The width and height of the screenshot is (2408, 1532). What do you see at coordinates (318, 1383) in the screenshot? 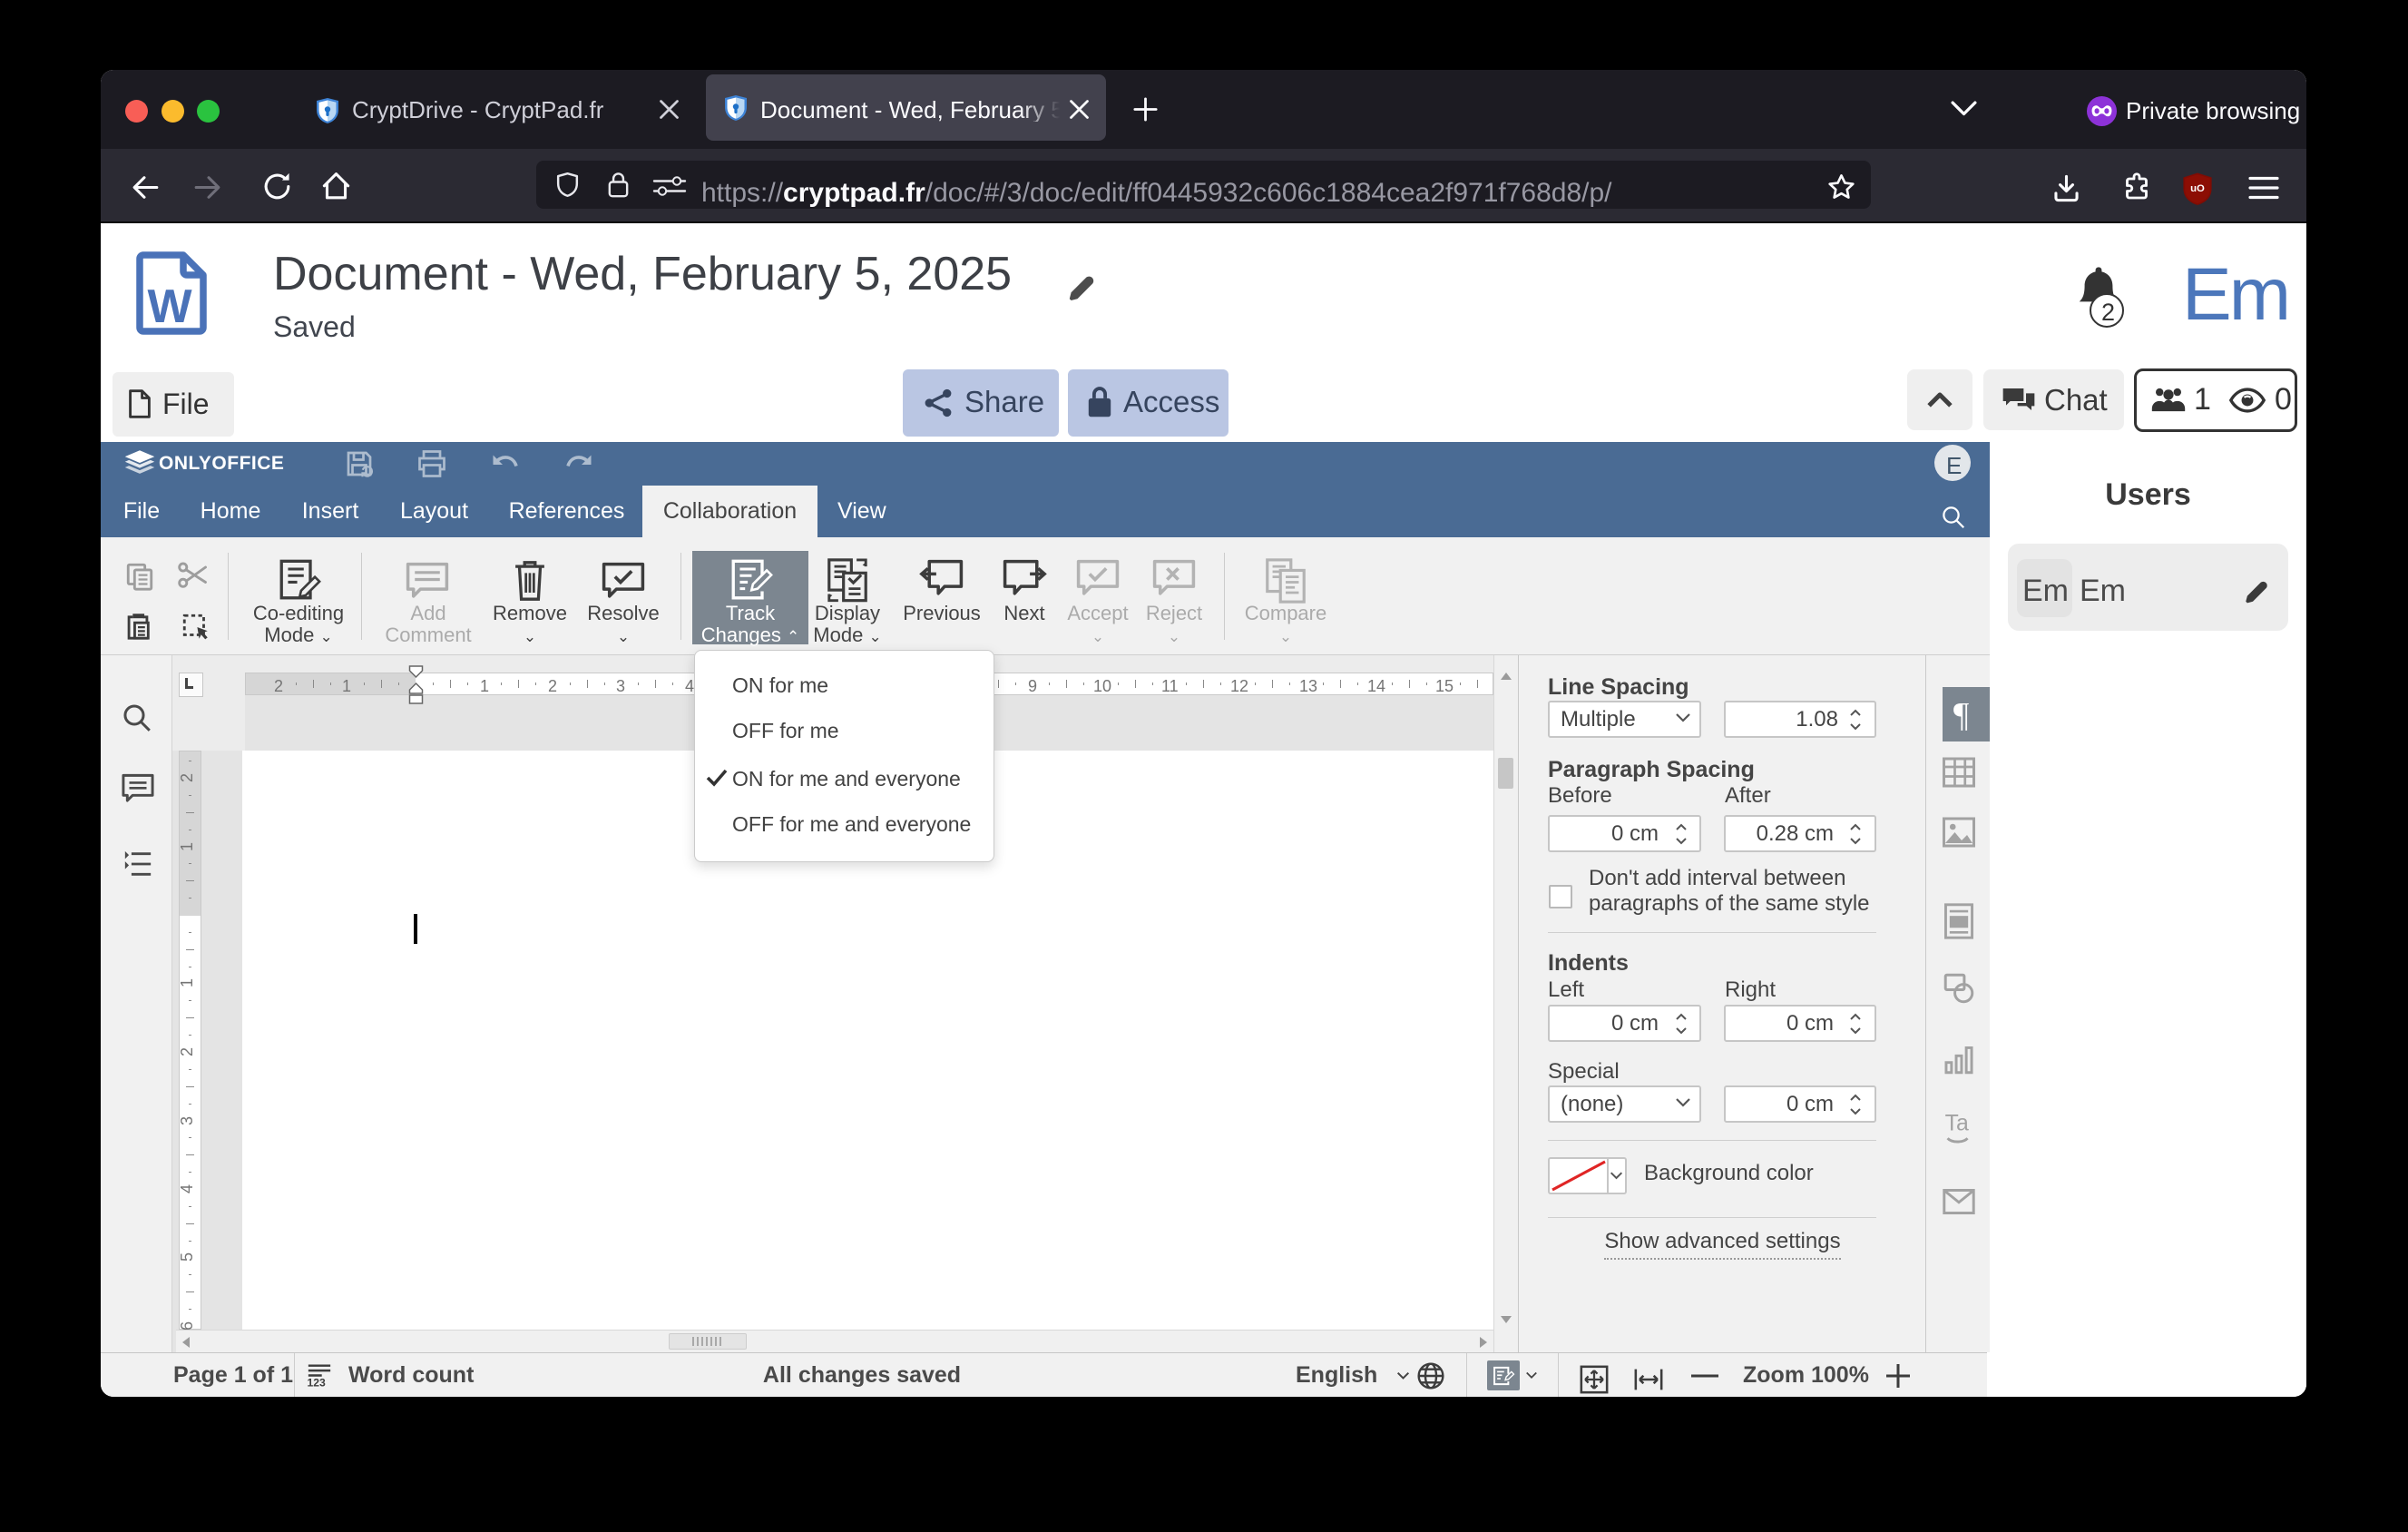
I see `svg-text: 123` at bounding box center [318, 1383].